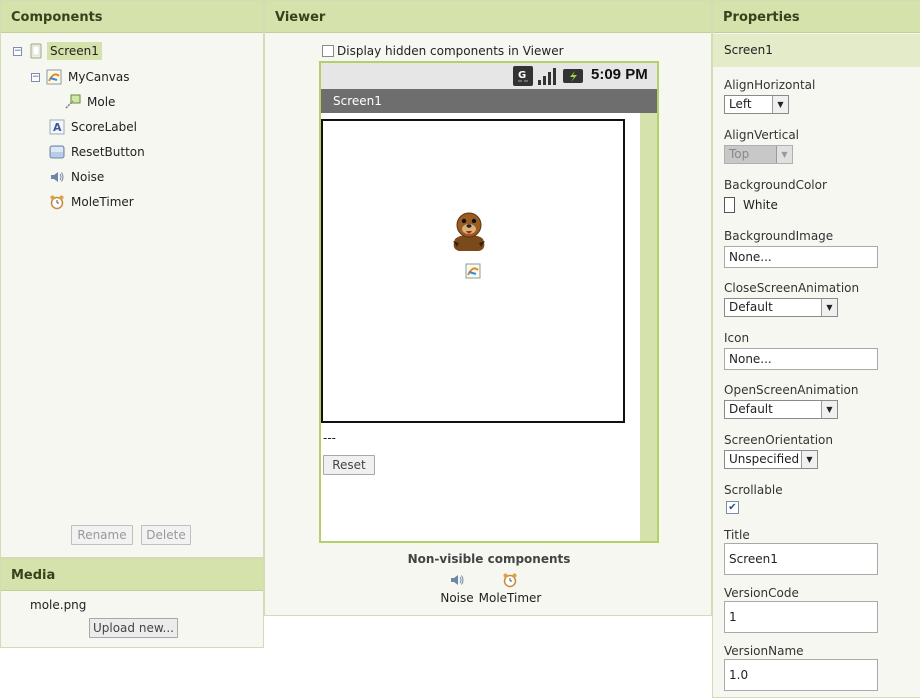  What do you see at coordinates (648, 327) in the screenshot?
I see `phone-scrollbar` at bounding box center [648, 327].